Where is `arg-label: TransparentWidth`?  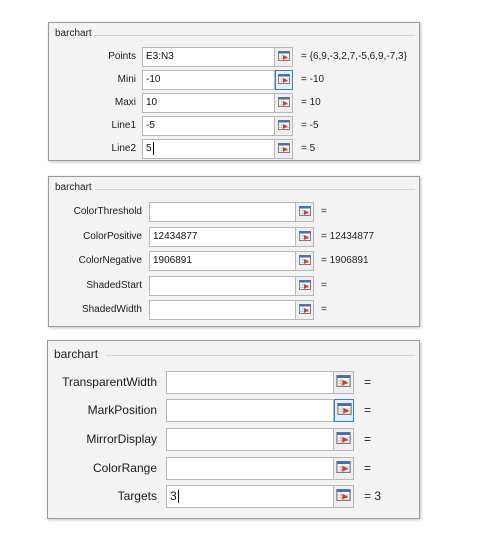
arg-label: TransparentWidth is located at coordinates (109, 382).